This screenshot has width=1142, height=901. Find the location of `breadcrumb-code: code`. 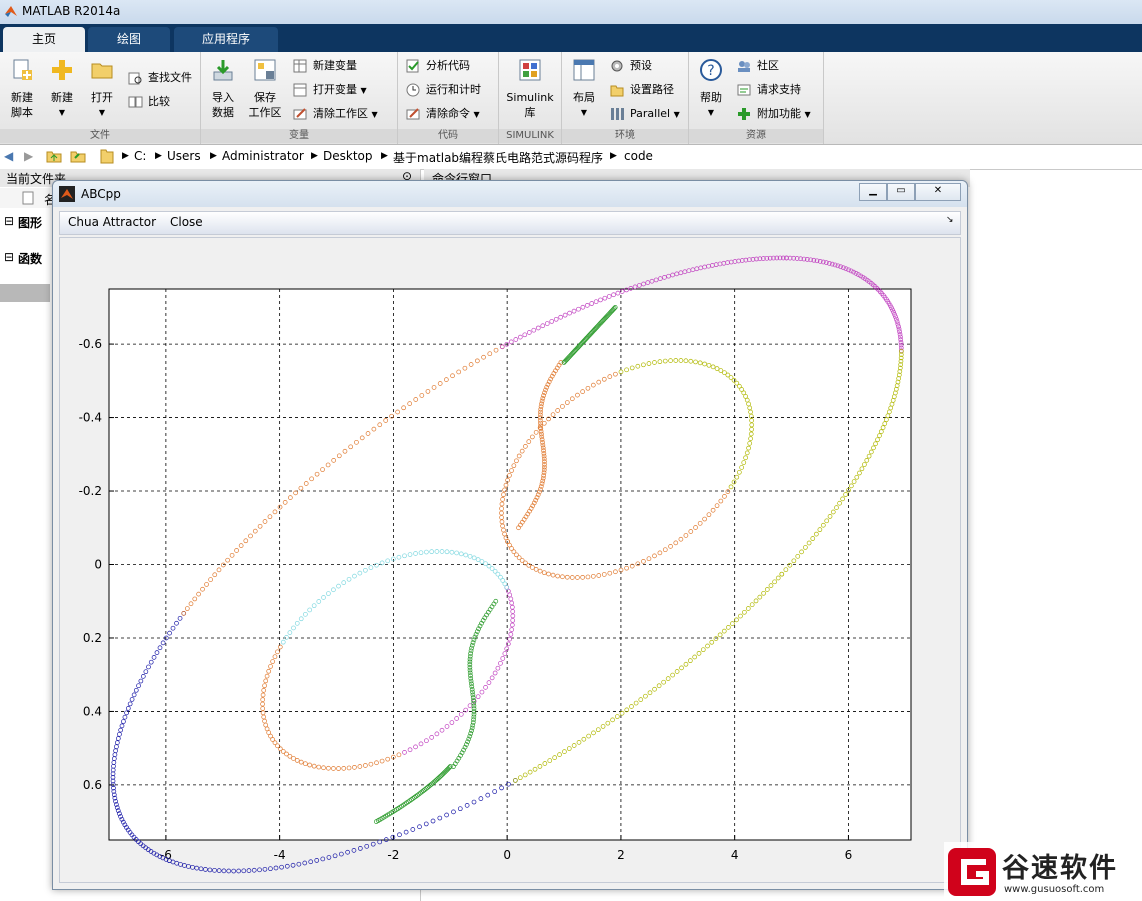

breadcrumb-code: code is located at coordinates (638, 156).